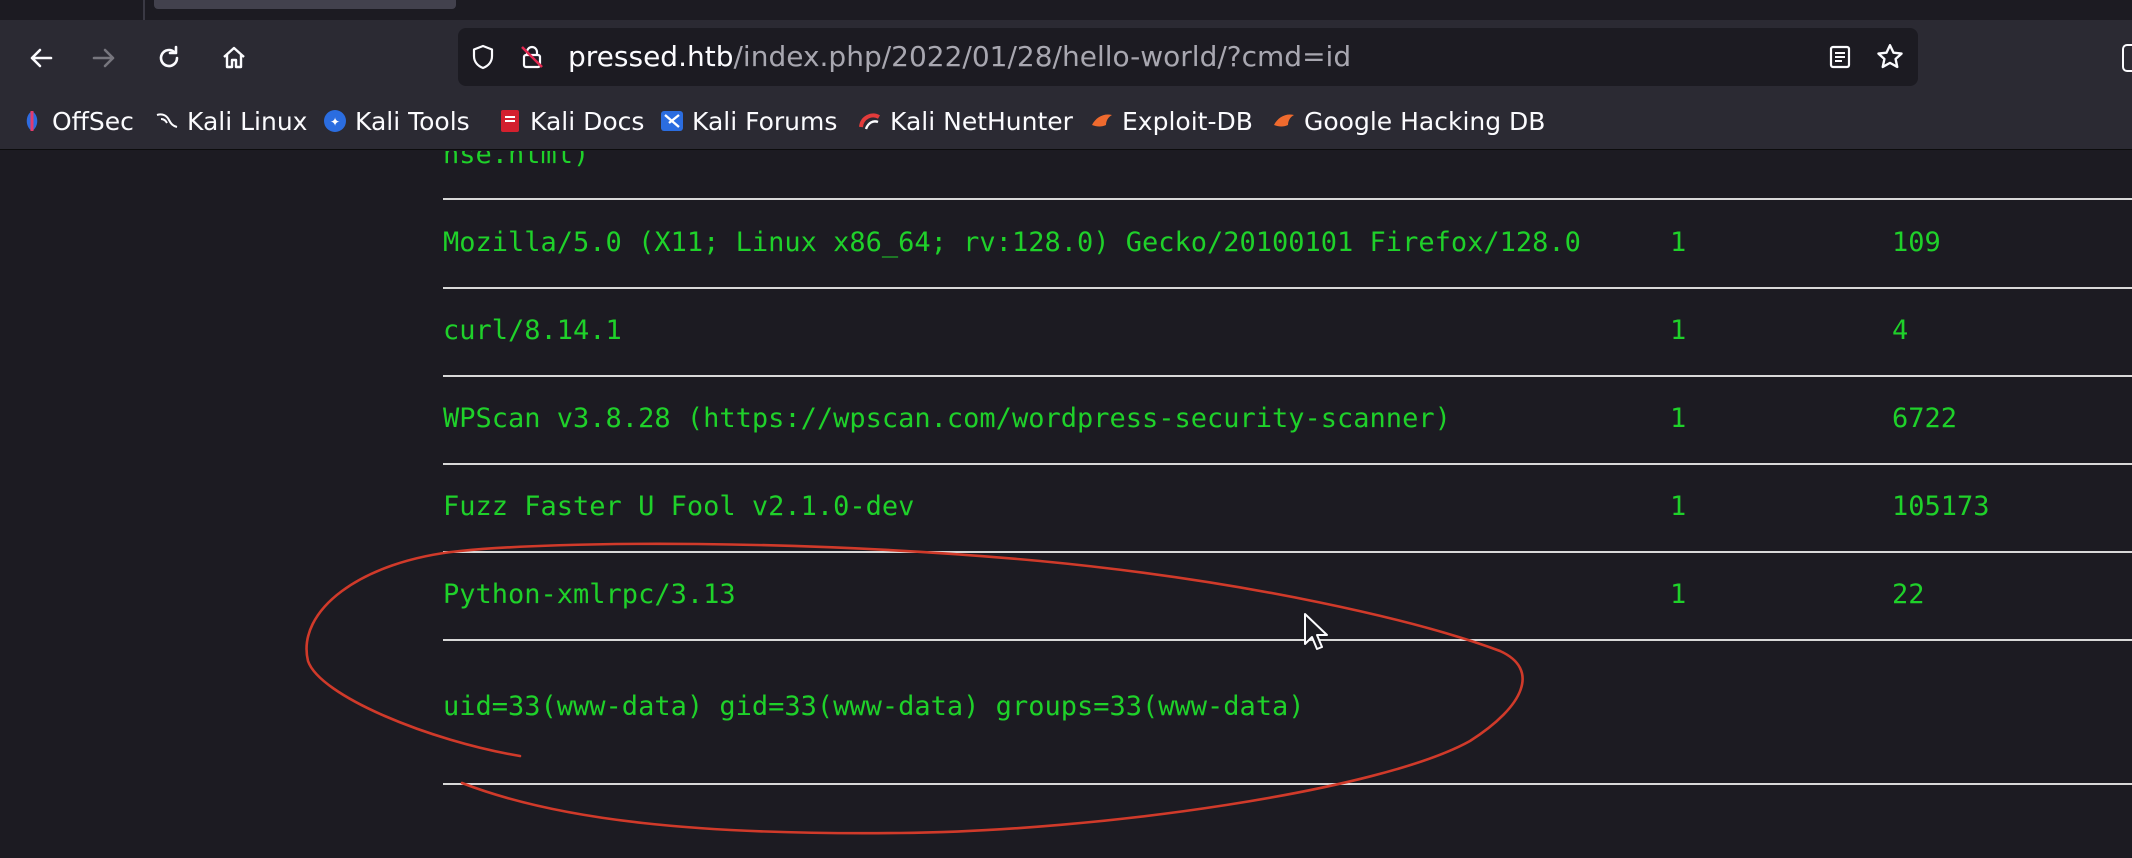 The width and height of the screenshot is (2132, 858). What do you see at coordinates (532, 57) in the screenshot?
I see `insecure-lock-icon` at bounding box center [532, 57].